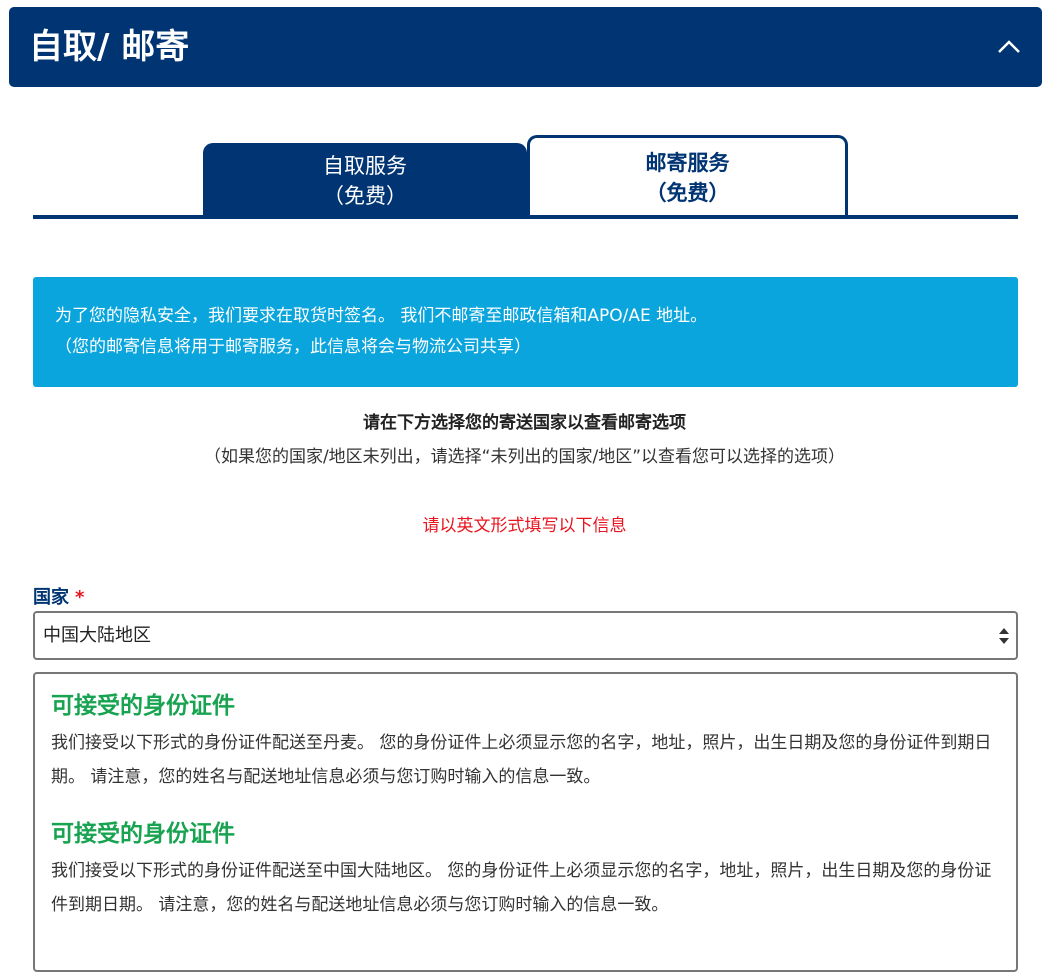 The image size is (1049, 972). What do you see at coordinates (365, 166) in the screenshot?
I see `tab-pickup-label: 自取服务` at bounding box center [365, 166].